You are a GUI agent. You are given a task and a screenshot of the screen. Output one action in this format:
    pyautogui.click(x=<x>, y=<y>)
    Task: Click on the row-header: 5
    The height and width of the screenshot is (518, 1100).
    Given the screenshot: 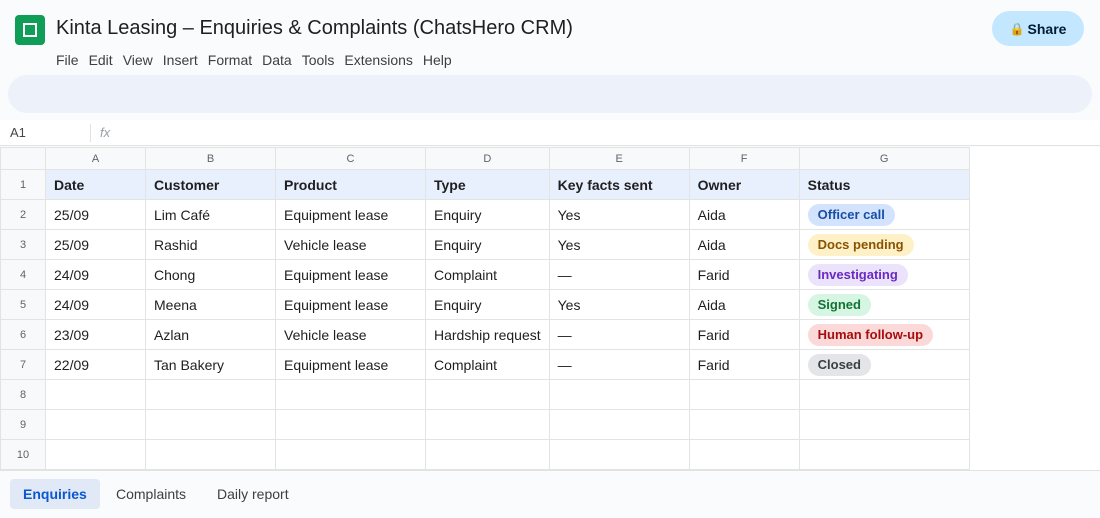 What is the action you would take?
    pyautogui.click(x=23, y=304)
    